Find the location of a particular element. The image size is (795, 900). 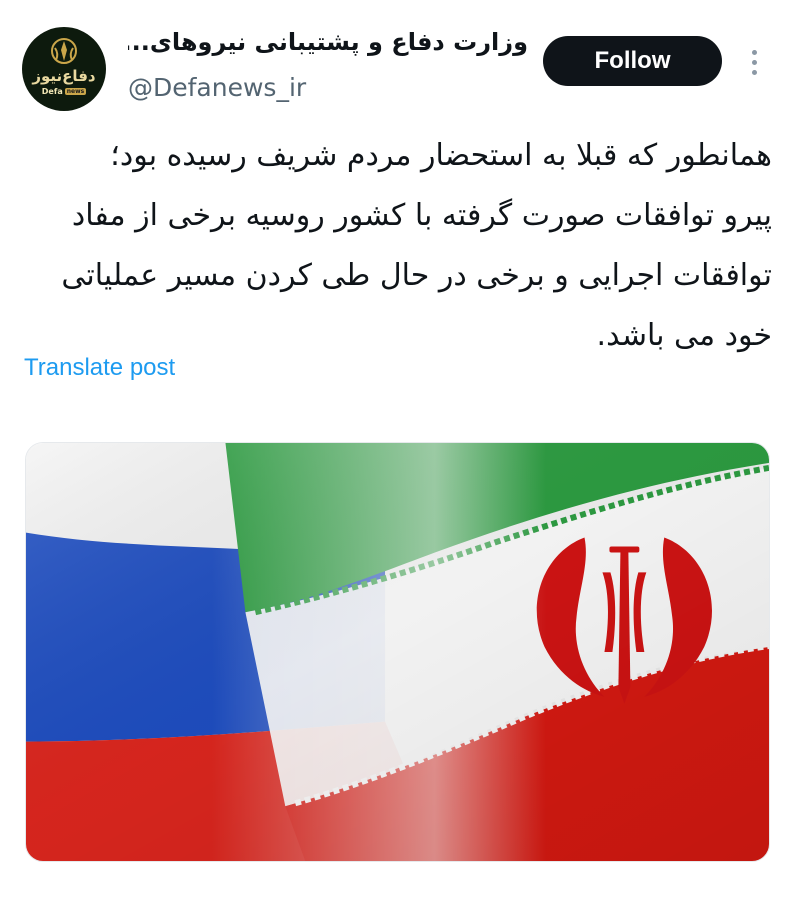

avatar: دفاع‌نیوز Defa news is located at coordinates (64, 69).